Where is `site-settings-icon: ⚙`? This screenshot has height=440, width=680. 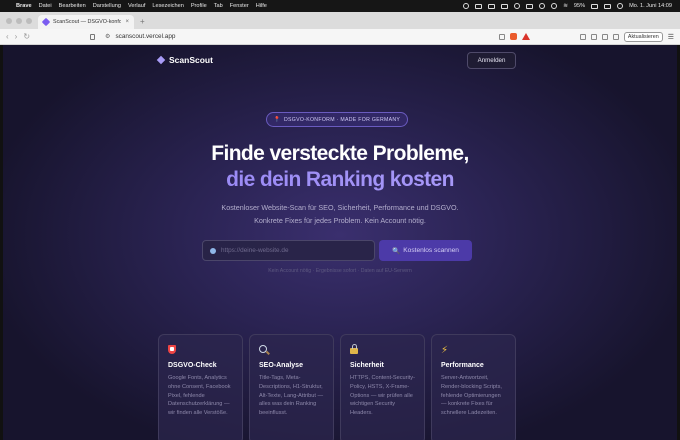
site-settings-icon: ⚙ is located at coordinates (107, 36).